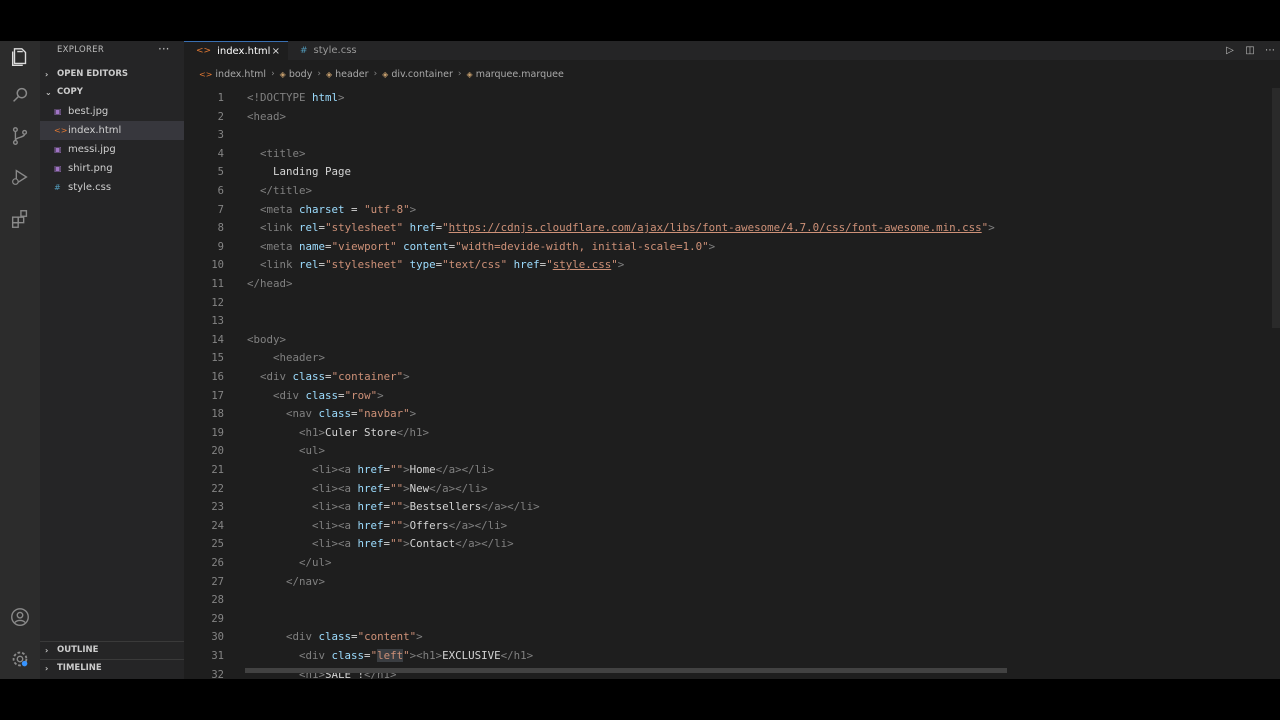 This screenshot has width=1280, height=720. I want to click on line-number: 16, so click(217, 377).